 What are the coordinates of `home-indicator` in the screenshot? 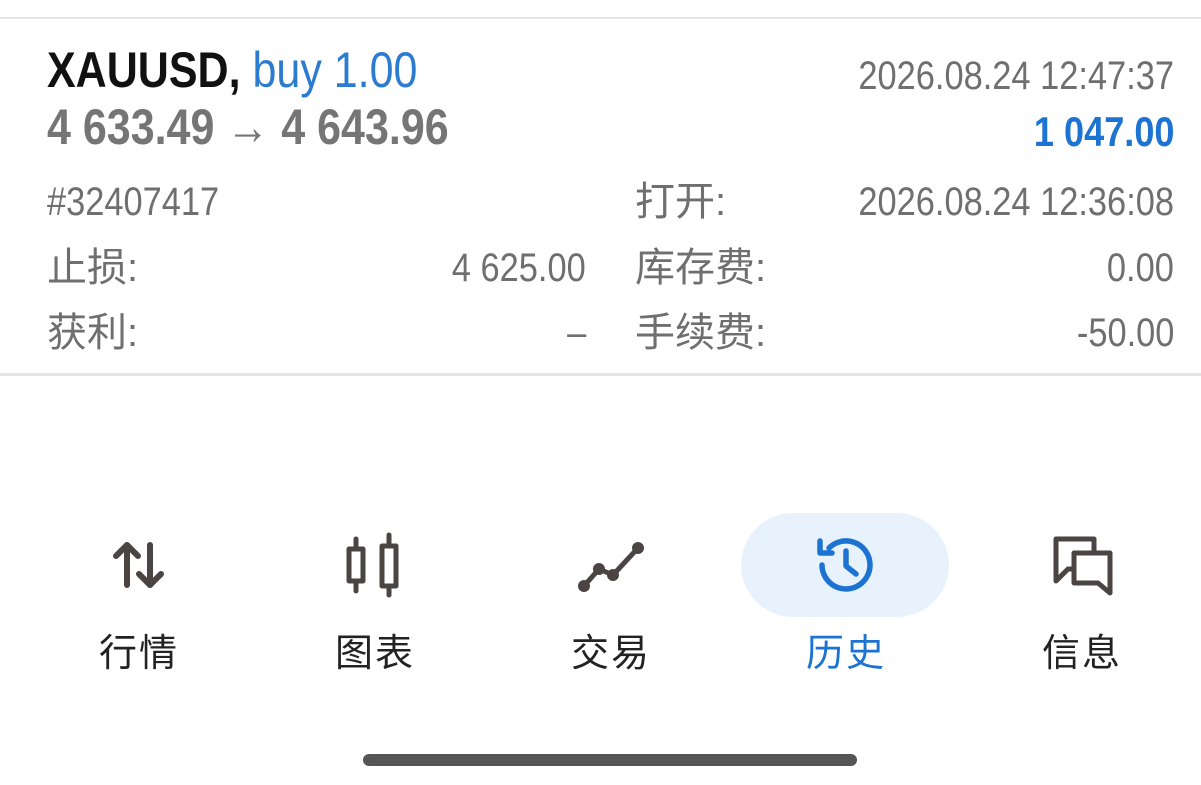 It's located at (610, 760).